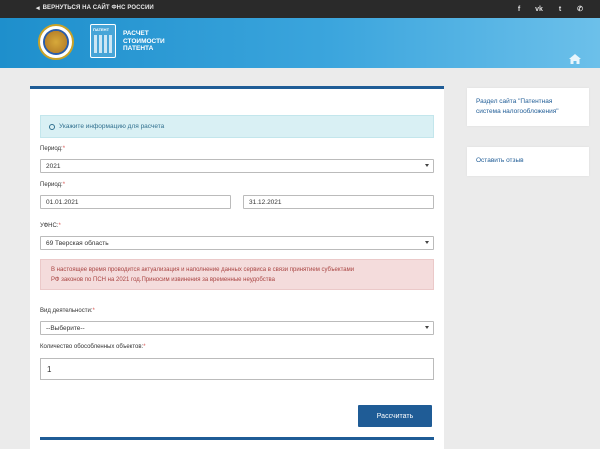 Image resolution: width=600 pixels, height=449 pixels. What do you see at coordinates (300, 9) in the screenshot?
I see `top-bar: ◂ ВЕРНУТЬСЯ НА САЙТ ФНС РОССИИ f vk t ✆` at bounding box center [300, 9].